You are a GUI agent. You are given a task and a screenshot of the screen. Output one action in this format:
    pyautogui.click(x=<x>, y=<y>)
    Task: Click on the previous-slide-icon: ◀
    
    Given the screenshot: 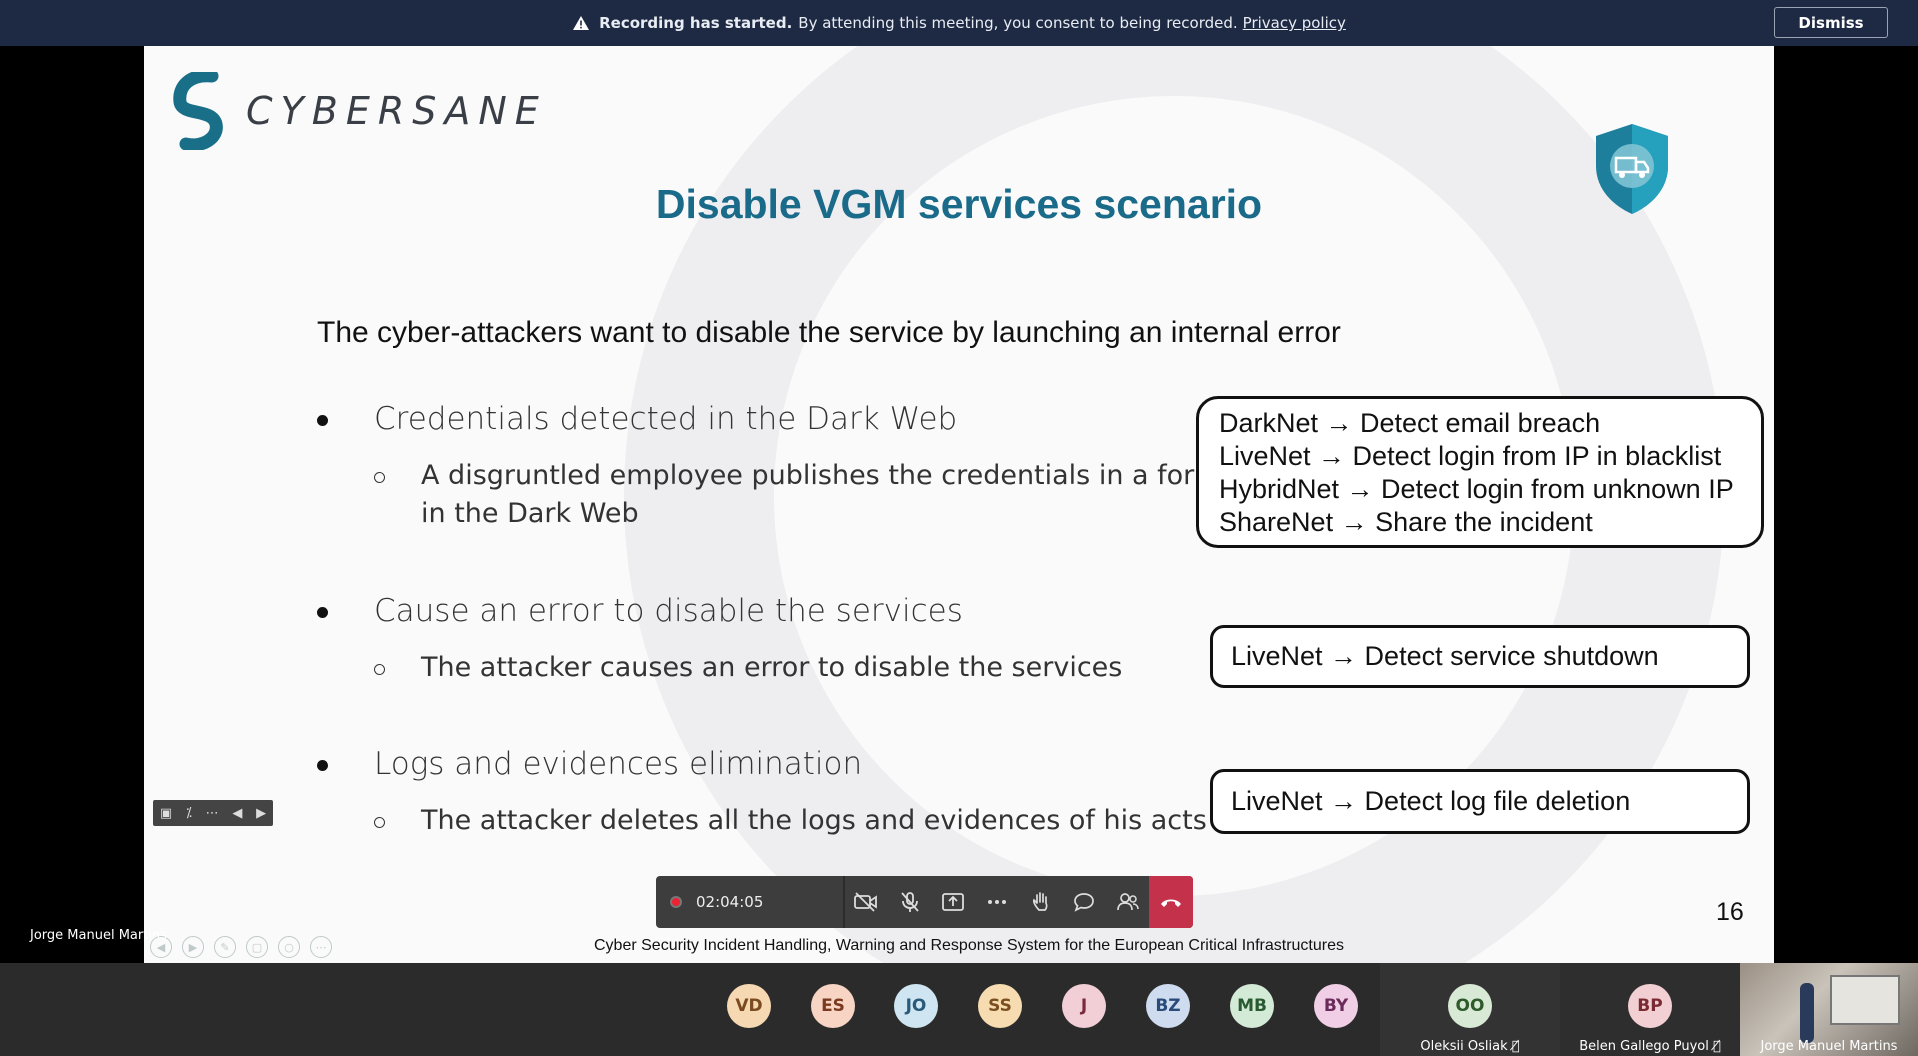 What is the action you would take?
    pyautogui.click(x=237, y=813)
    